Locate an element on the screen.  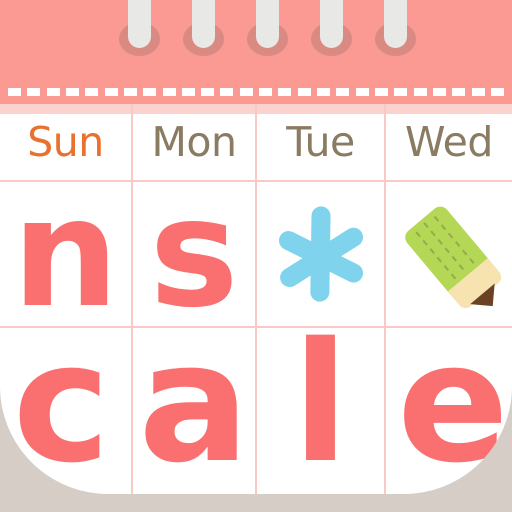
letter-s: s is located at coordinates (194, 254).